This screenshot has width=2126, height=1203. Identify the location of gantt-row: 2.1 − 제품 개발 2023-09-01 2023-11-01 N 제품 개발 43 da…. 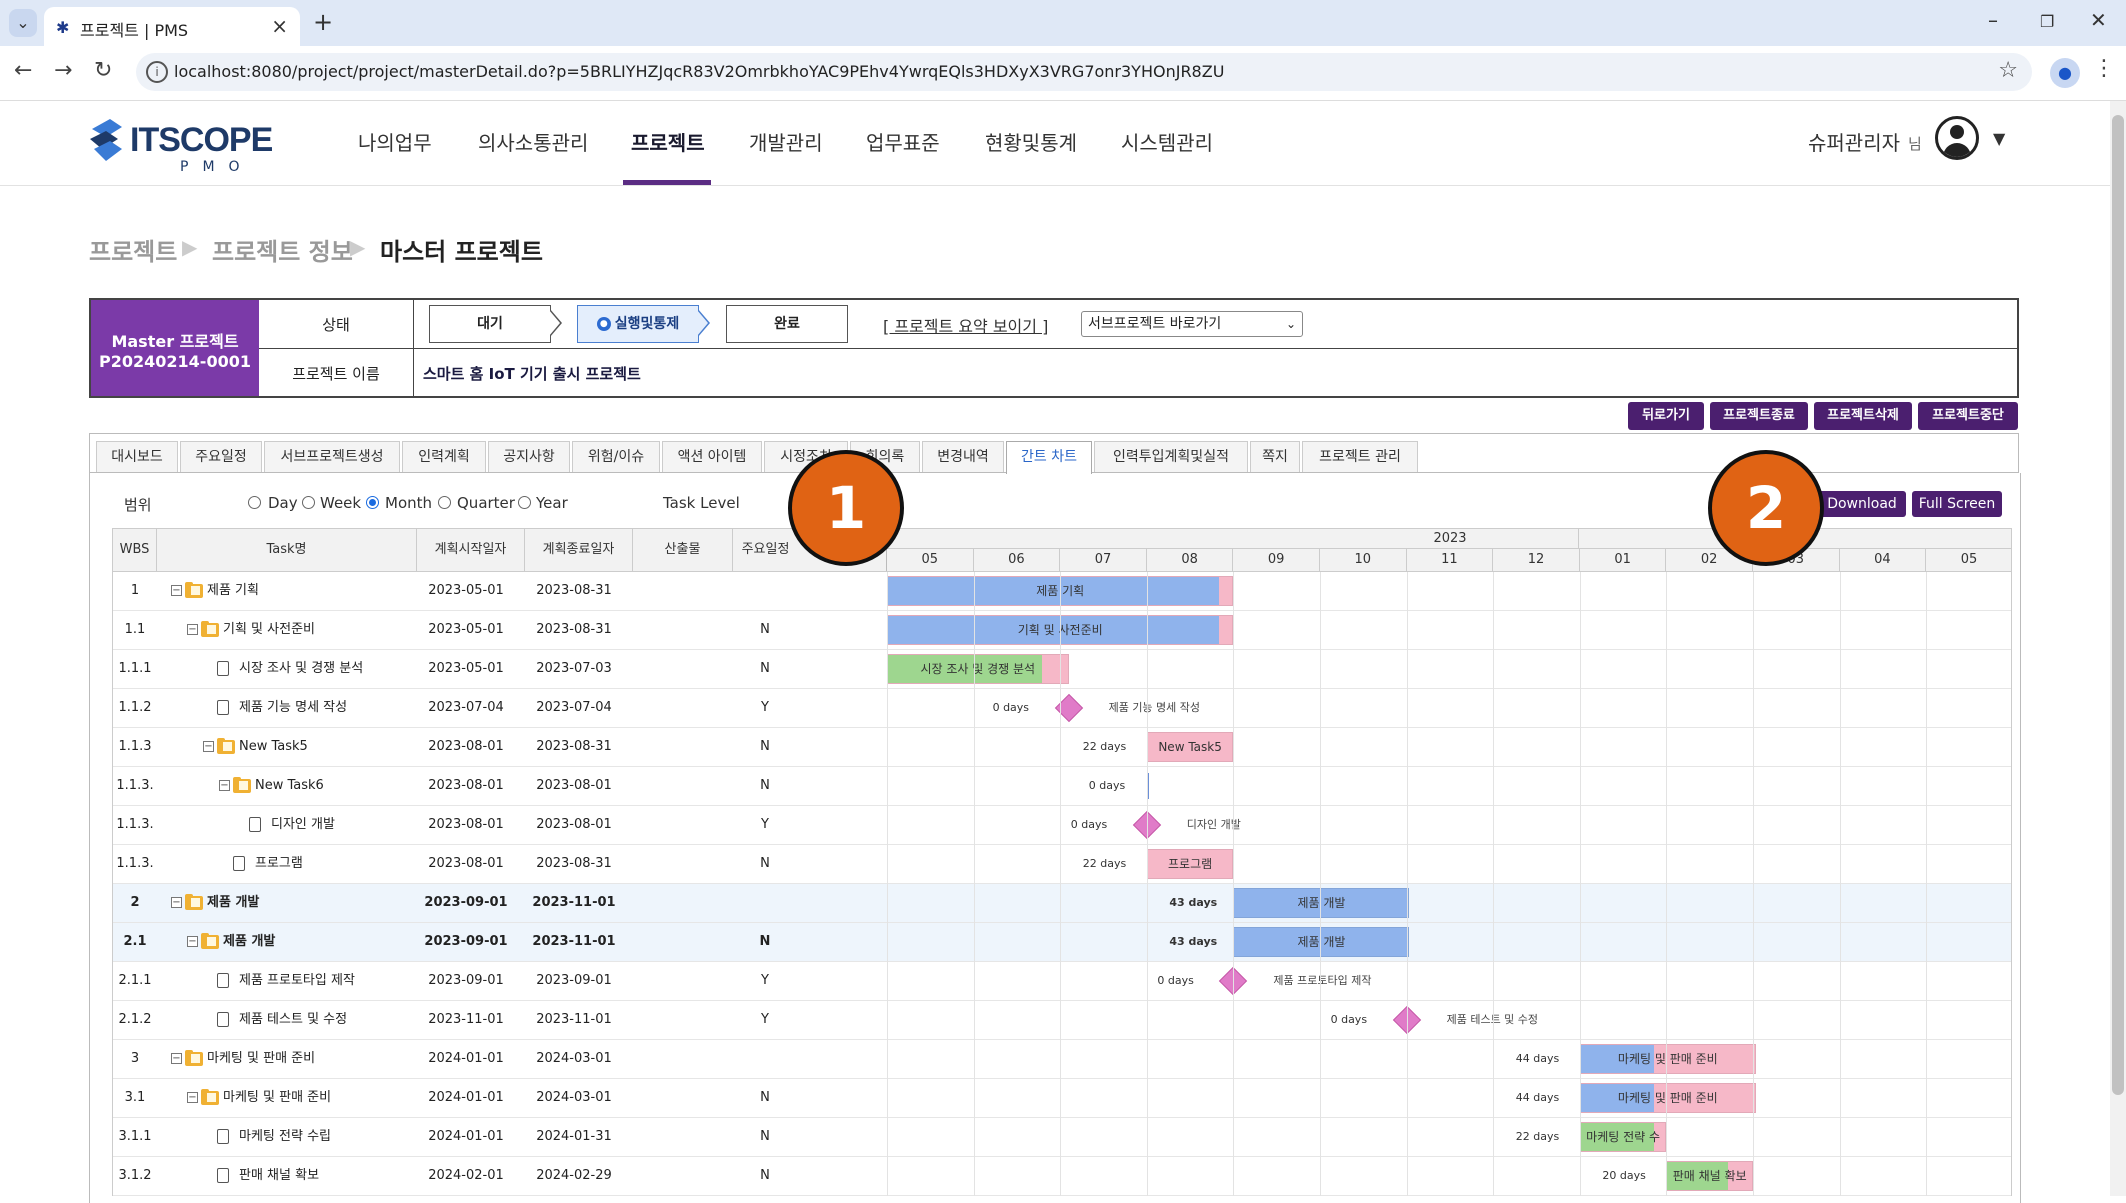
(1062, 942).